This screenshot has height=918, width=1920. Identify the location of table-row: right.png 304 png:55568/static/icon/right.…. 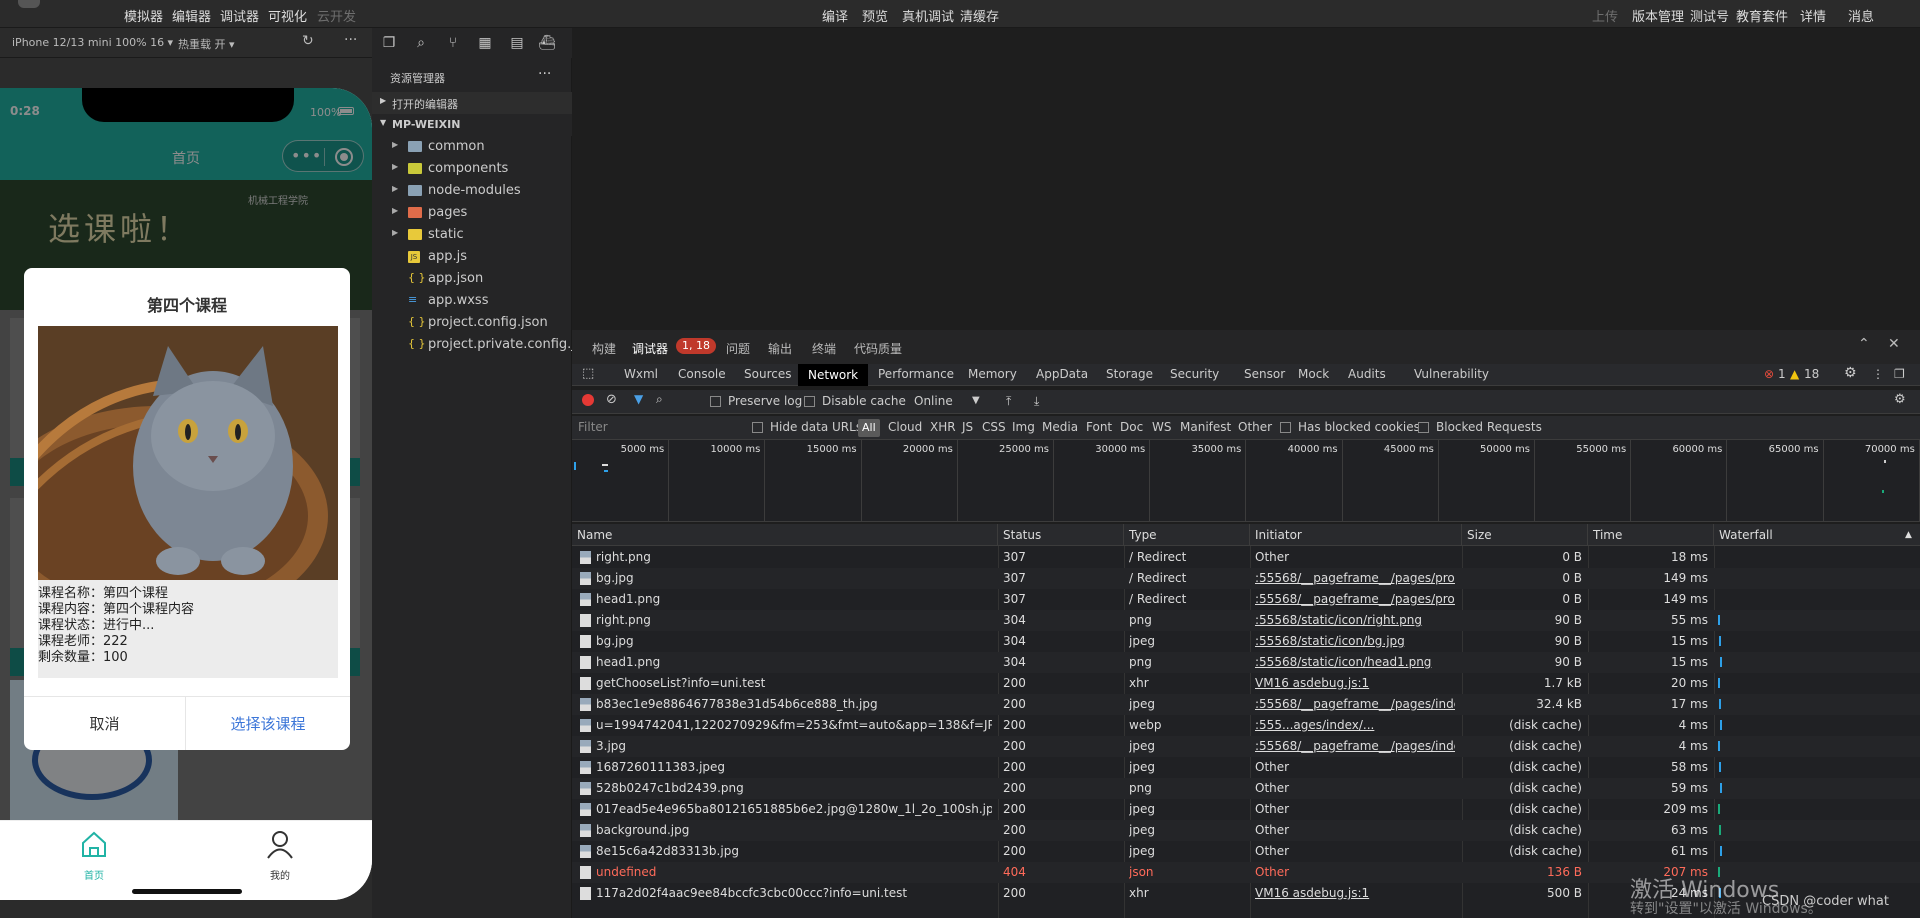
(1246, 620).